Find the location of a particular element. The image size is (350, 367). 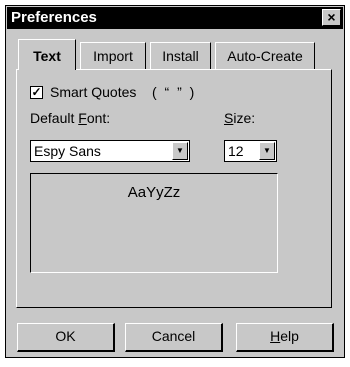

close-button: × is located at coordinates (331, 17).